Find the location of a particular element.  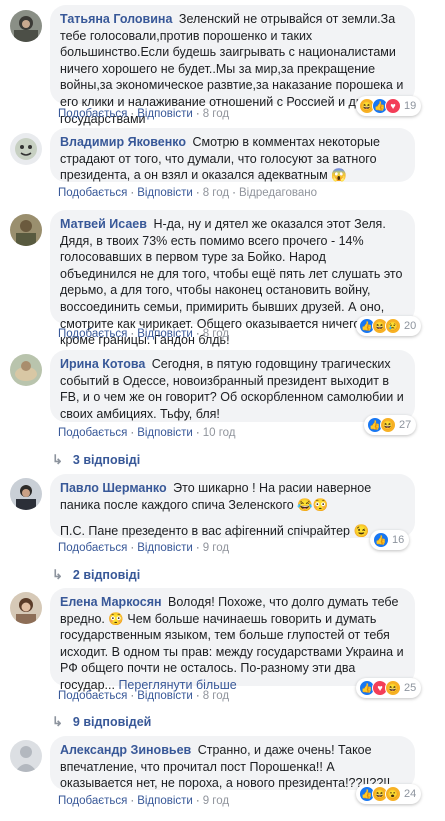

author-name: Татьяна Головина is located at coordinates (116, 19).